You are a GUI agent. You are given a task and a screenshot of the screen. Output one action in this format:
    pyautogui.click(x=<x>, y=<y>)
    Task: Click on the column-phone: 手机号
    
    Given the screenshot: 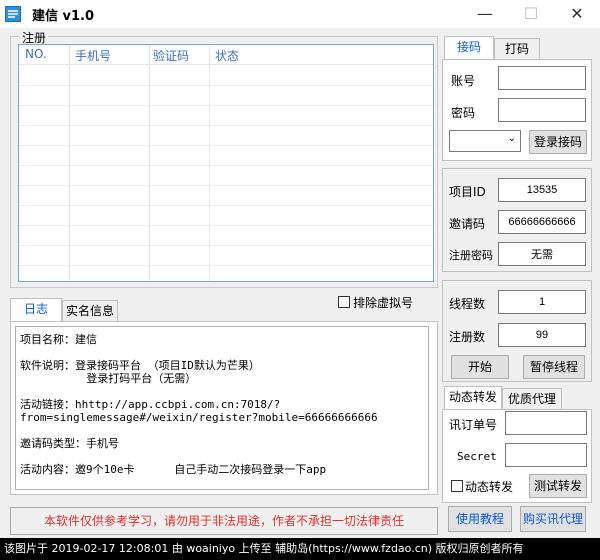 What is the action you would take?
    pyautogui.click(x=93, y=55)
    